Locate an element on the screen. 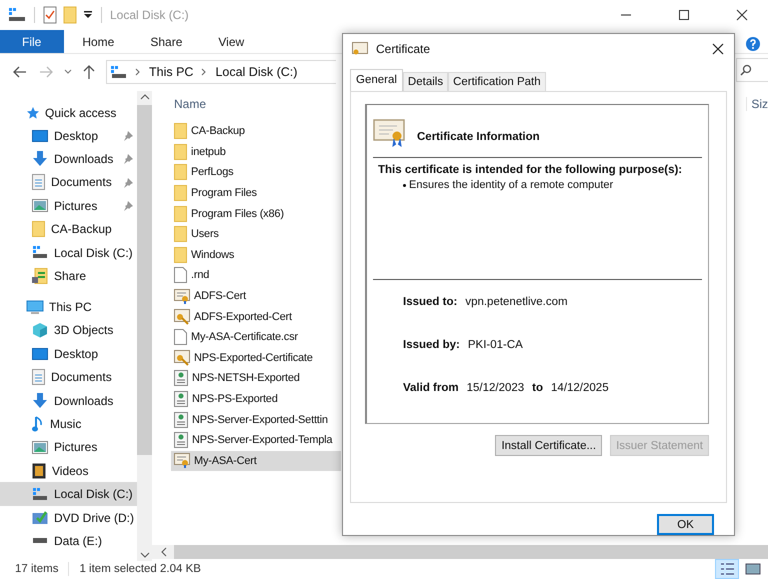 This screenshot has width=768, height=579. field-label: Valid from is located at coordinates (431, 388).